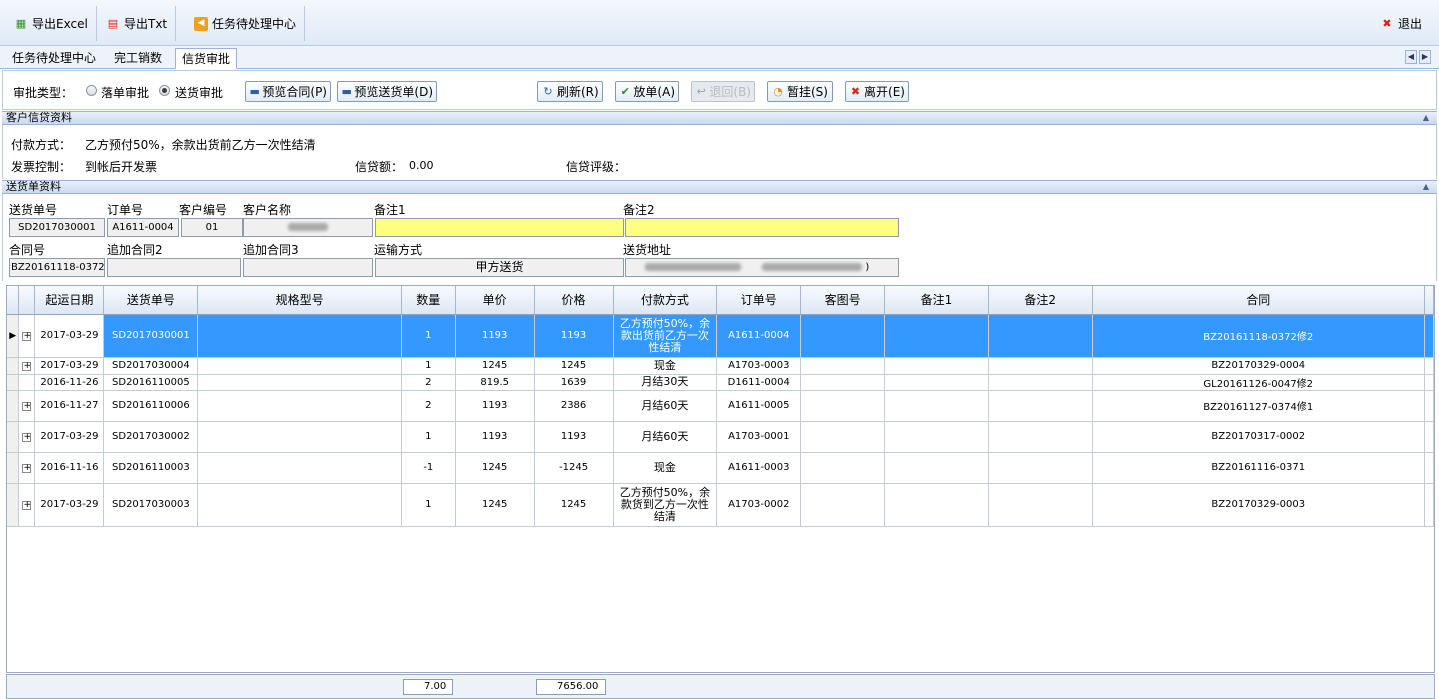 This screenshot has height=699, width=1439. What do you see at coordinates (759, 468) in the screenshot?
I see `cell-order-no: A1611-0003` at bounding box center [759, 468].